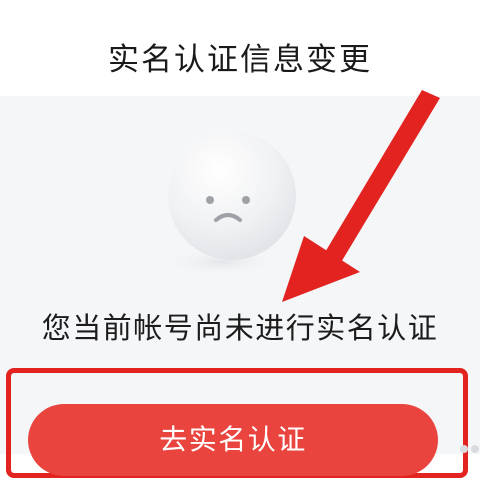  What do you see at coordinates (240, 328) in the screenshot?
I see `status-message: 您当前帐号尚未进行实名认证` at bounding box center [240, 328].